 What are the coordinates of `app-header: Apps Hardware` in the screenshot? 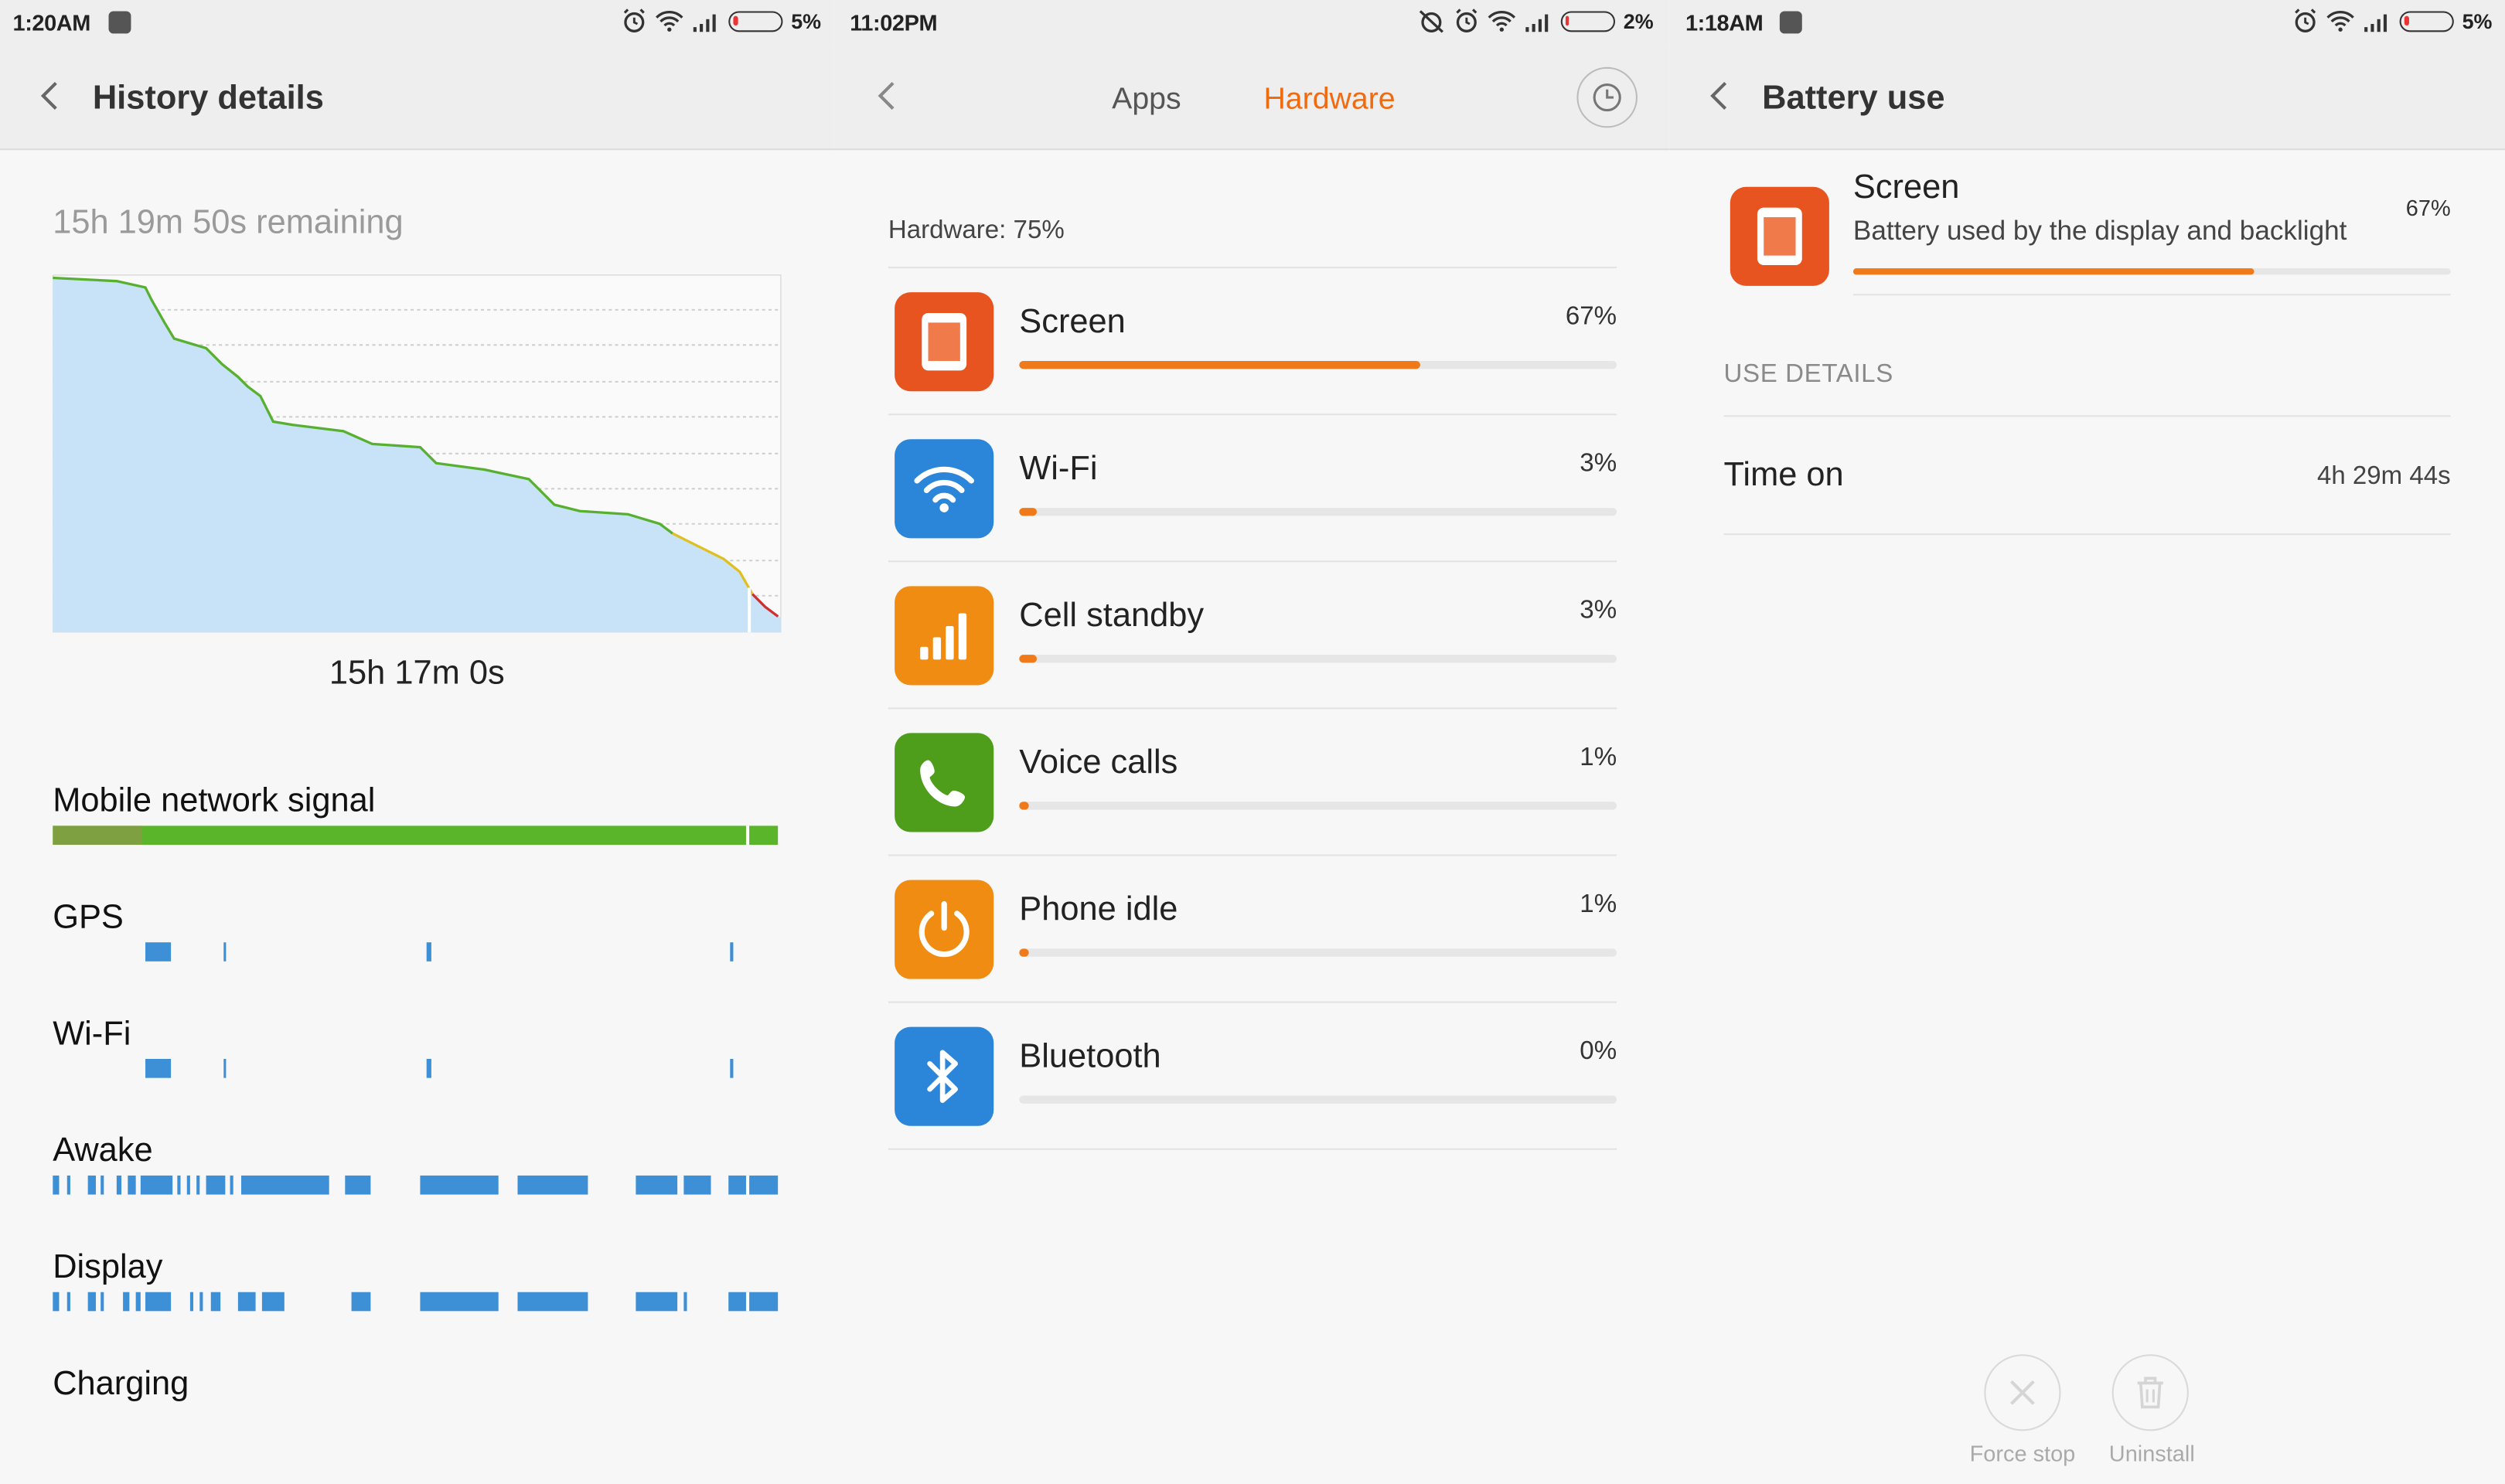 It's located at (1251, 97).